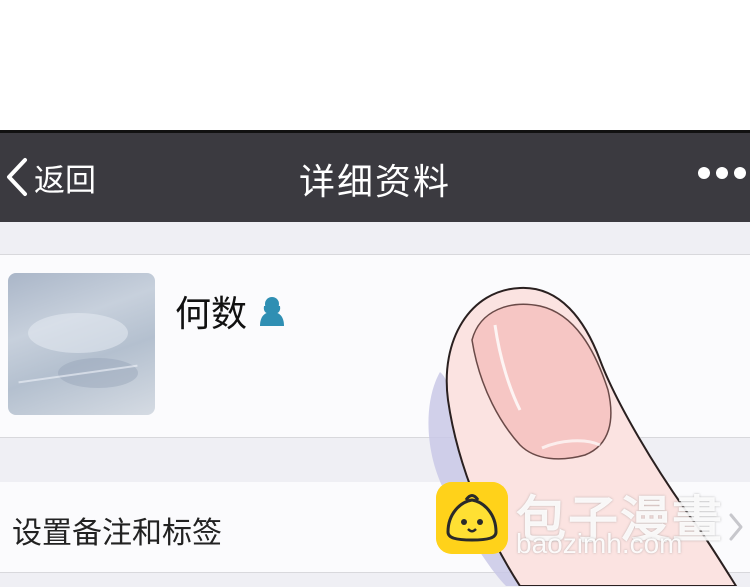 The width and height of the screenshot is (750, 587). What do you see at coordinates (599, 543) in the screenshot?
I see `watermark-url: baozimh.com` at bounding box center [599, 543].